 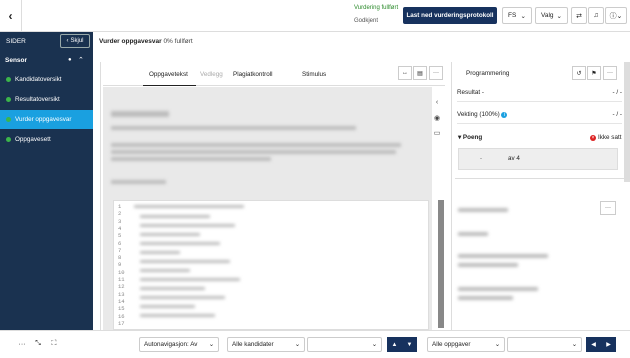 What do you see at coordinates (70, 60) in the screenshot?
I see `info-icon: ●` at bounding box center [70, 60].